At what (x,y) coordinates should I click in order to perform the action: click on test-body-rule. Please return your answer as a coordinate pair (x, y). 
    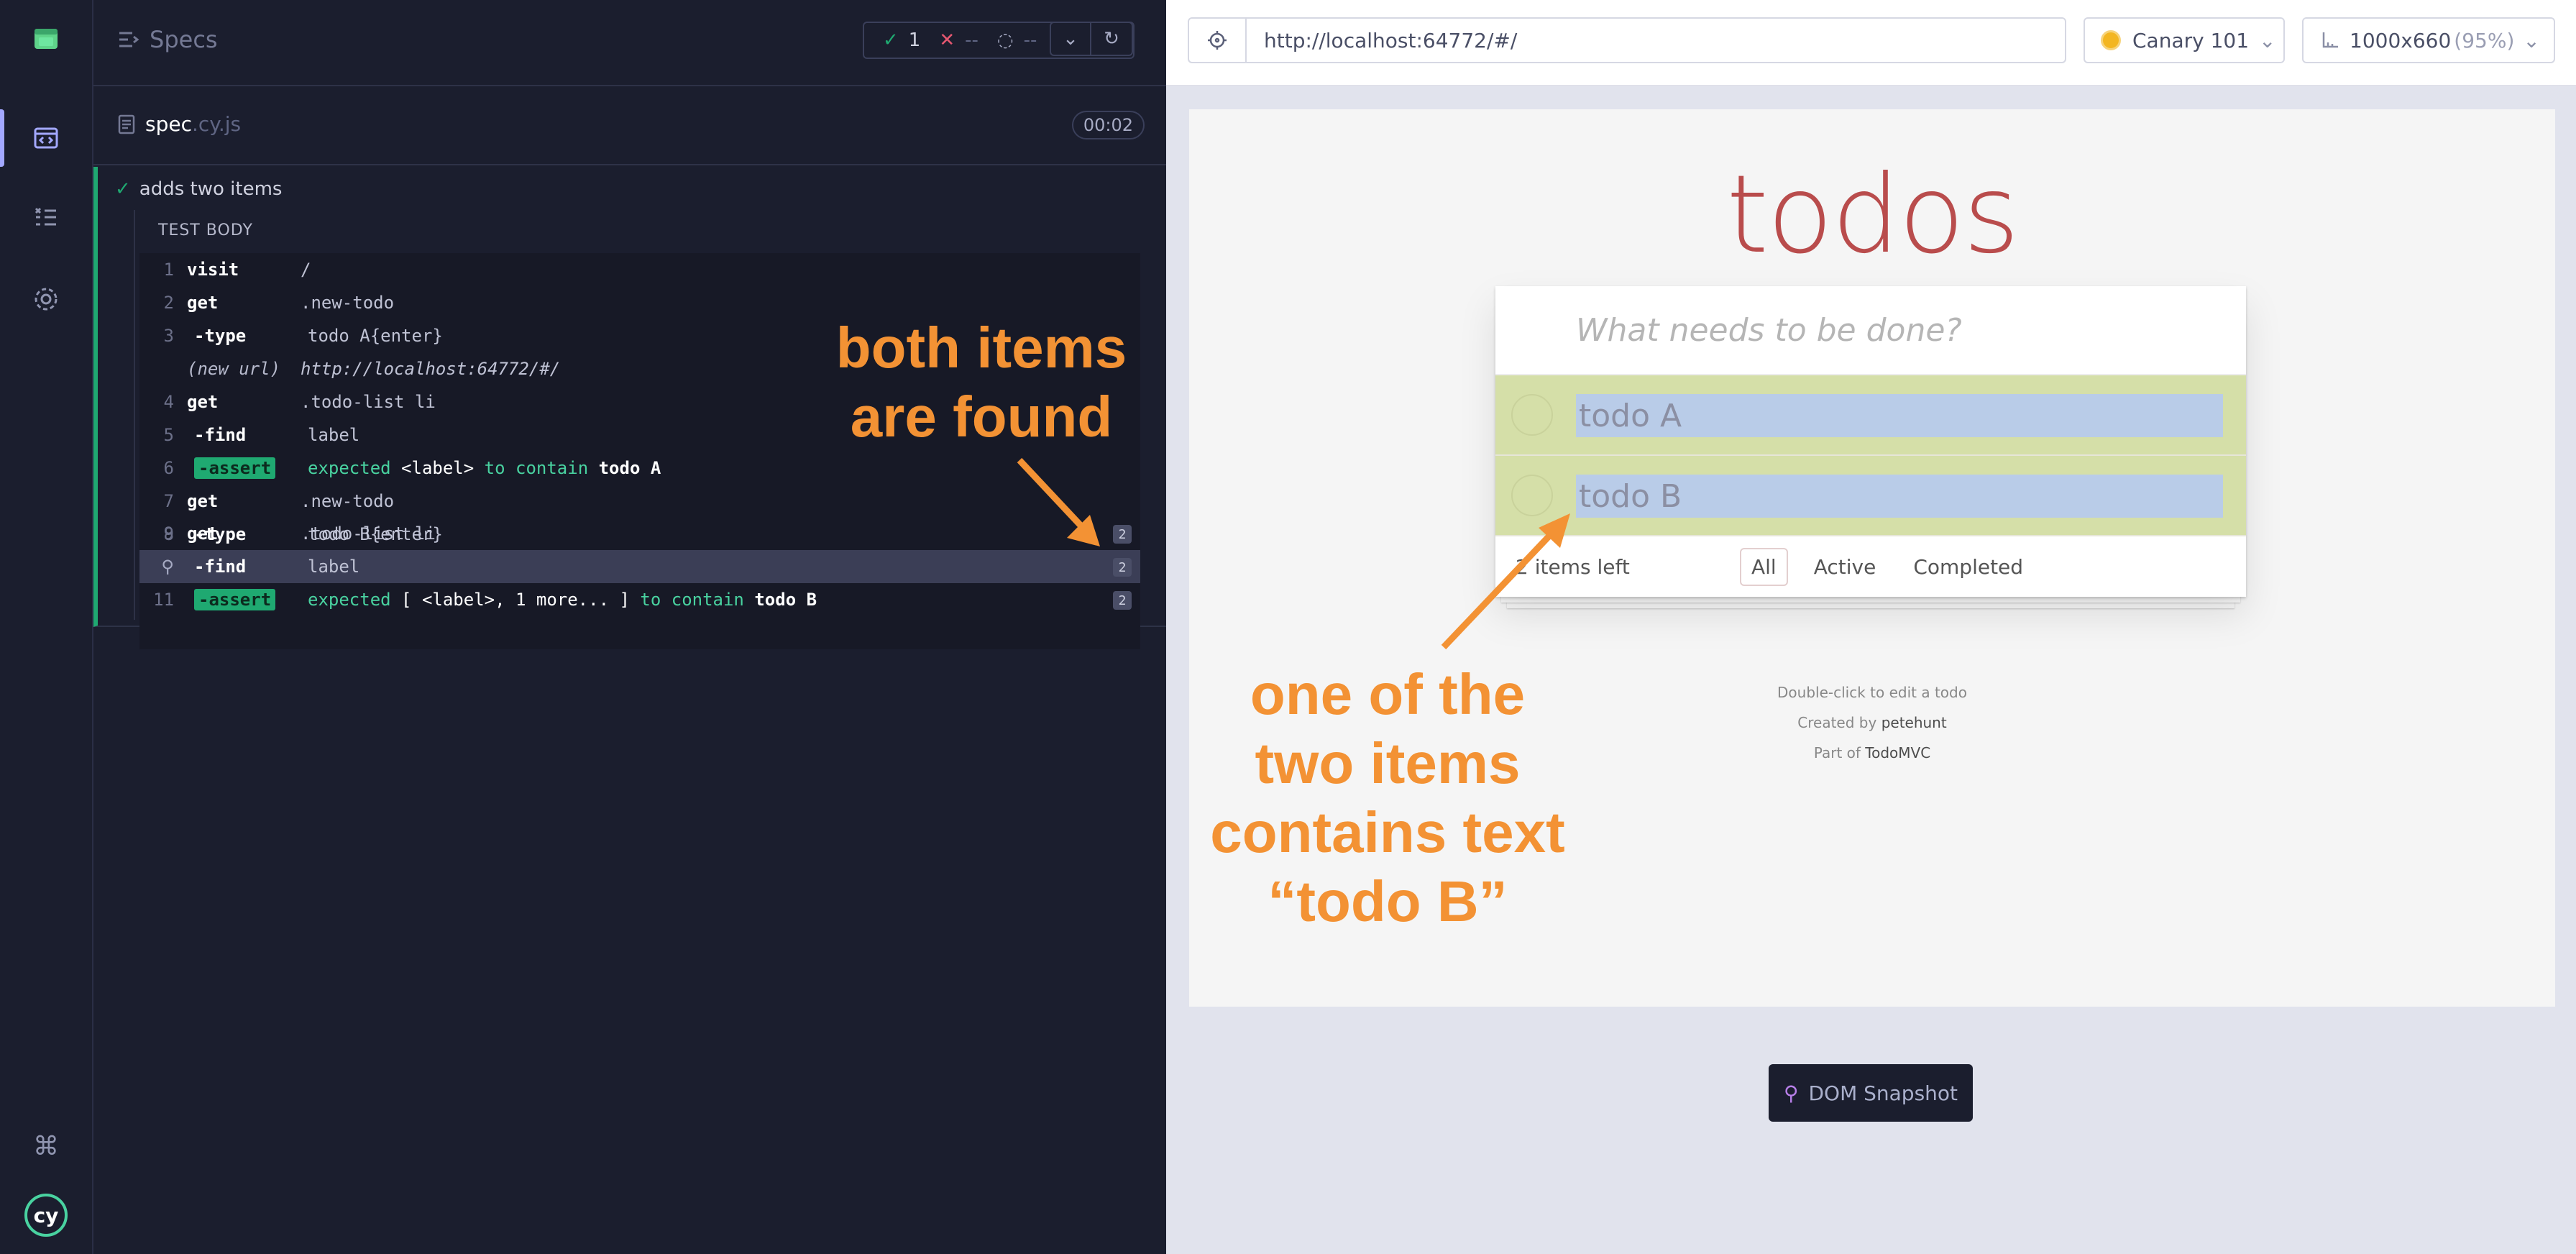
    Looking at the image, I should click on (134, 415).